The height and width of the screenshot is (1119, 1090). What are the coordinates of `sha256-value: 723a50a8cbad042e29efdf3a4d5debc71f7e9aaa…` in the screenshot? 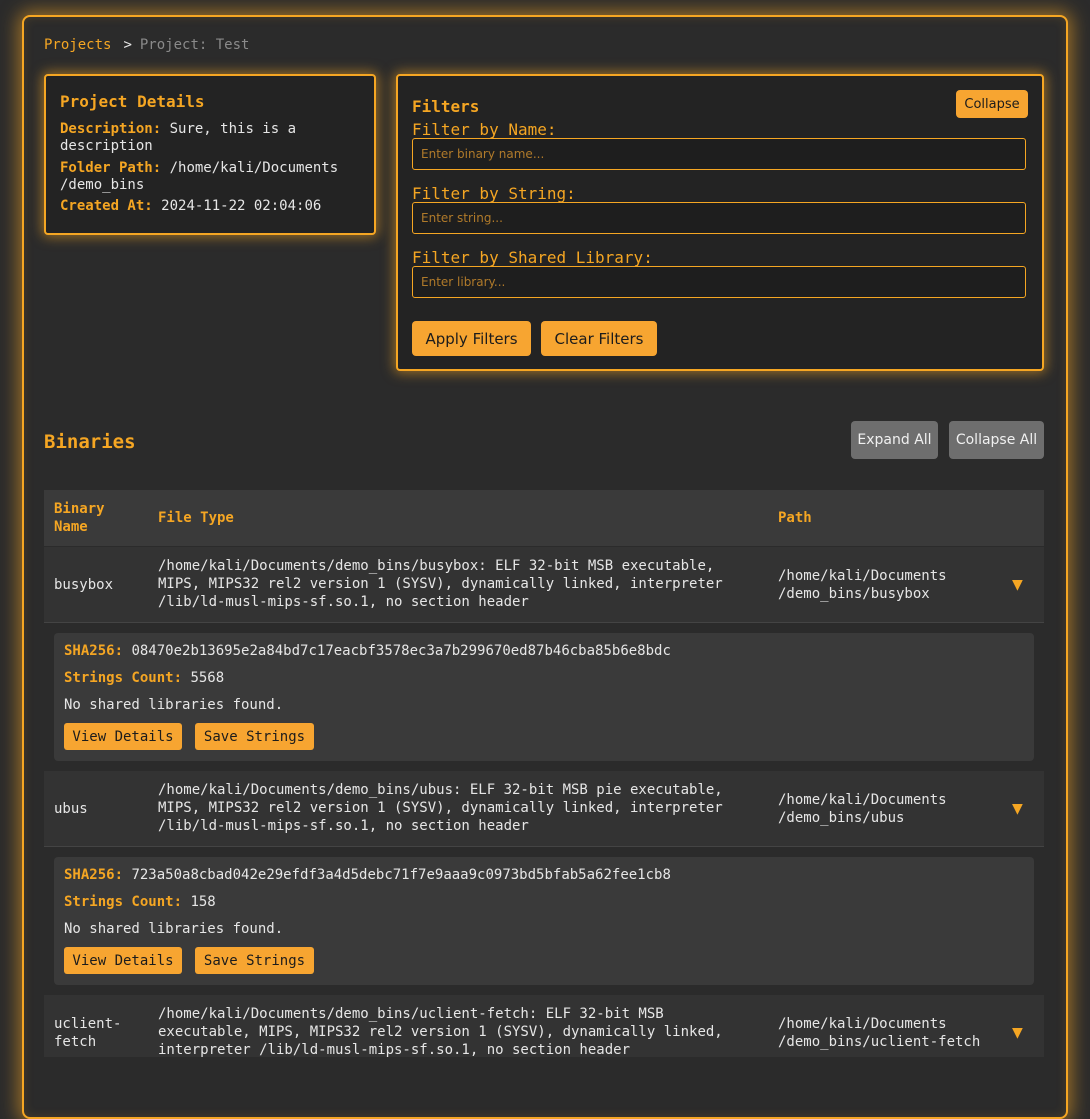 It's located at (401, 875).